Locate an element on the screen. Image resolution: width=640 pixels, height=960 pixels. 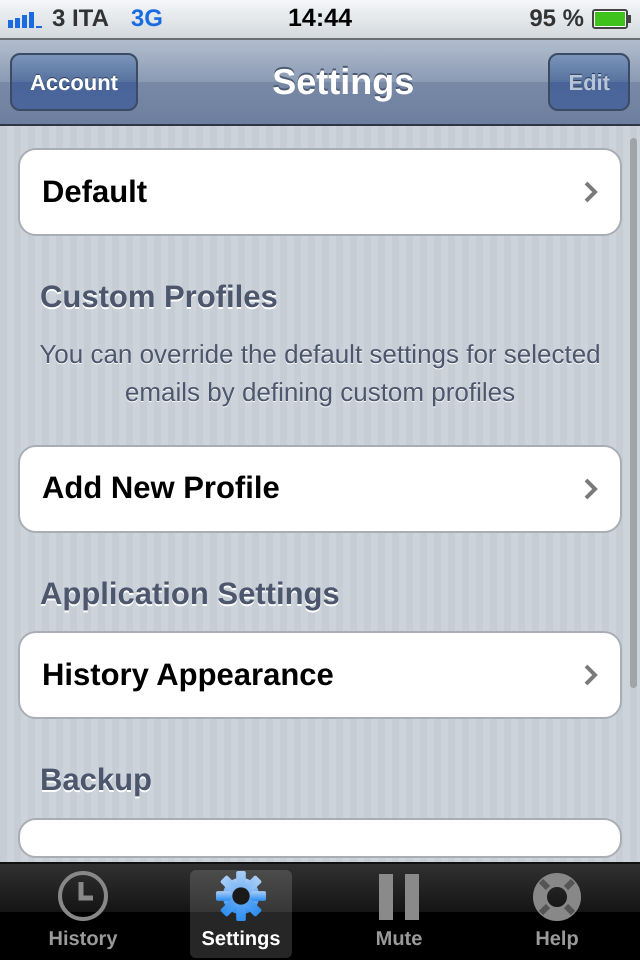
tab-item: History is located at coordinates (83, 914).